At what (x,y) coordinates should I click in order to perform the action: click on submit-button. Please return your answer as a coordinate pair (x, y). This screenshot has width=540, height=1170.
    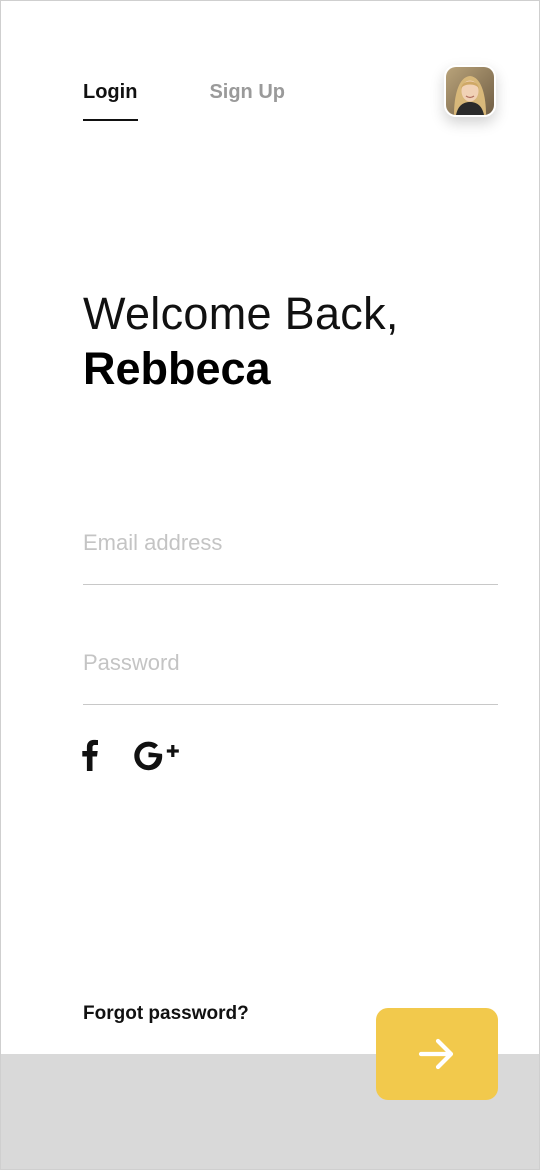
    Looking at the image, I should click on (437, 1054).